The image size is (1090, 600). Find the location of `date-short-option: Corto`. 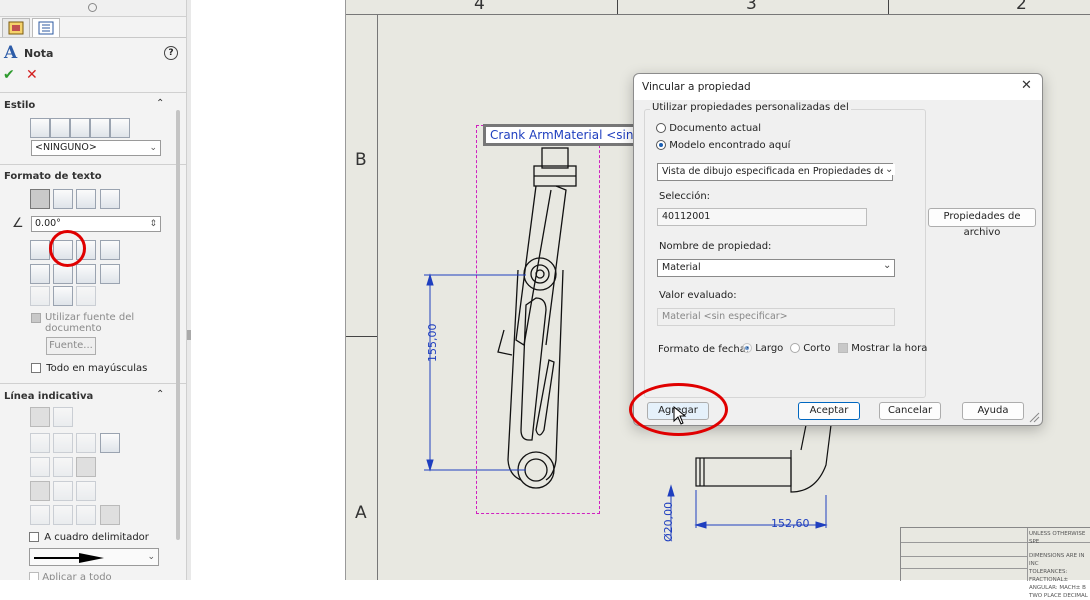

date-short-option: Corto is located at coordinates (810, 348).